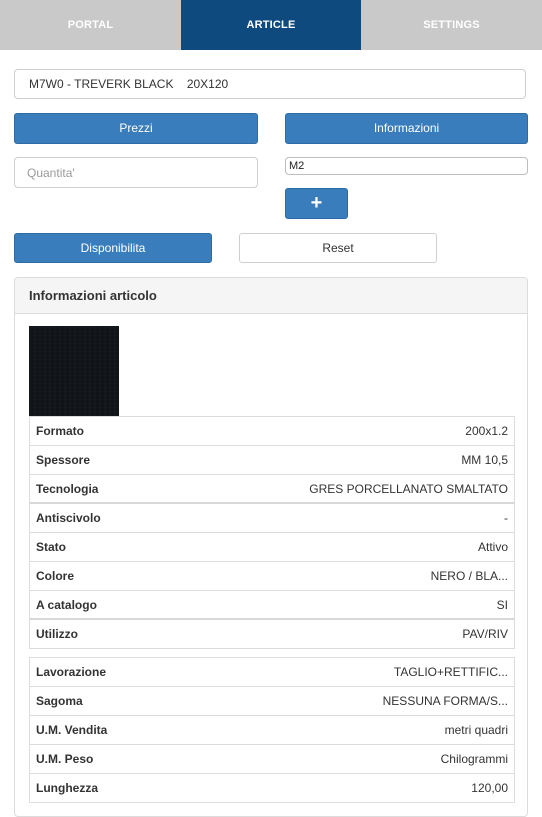  Describe the element at coordinates (113, 248) in the screenshot. I see `disponibilita-button: Disponibilita` at that location.